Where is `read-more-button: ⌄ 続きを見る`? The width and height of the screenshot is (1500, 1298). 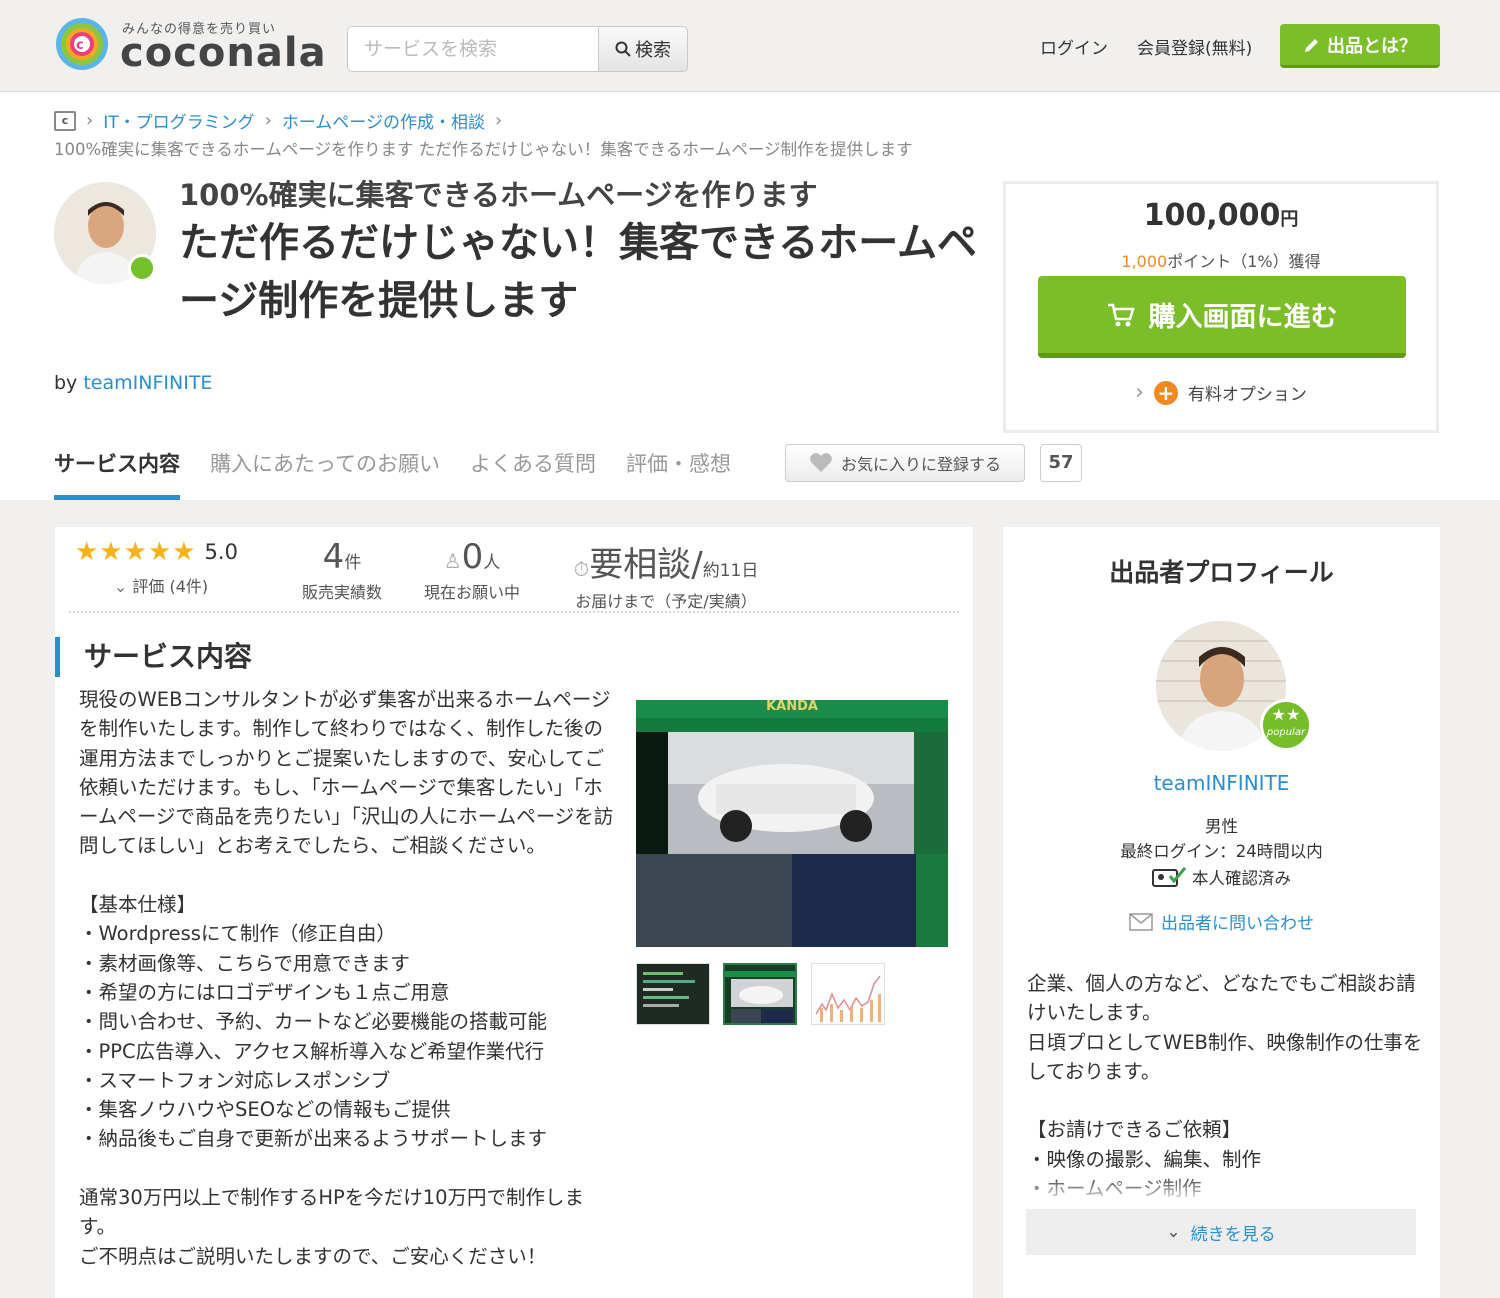
read-more-button: ⌄ 続きを見る is located at coordinates (1221, 1232).